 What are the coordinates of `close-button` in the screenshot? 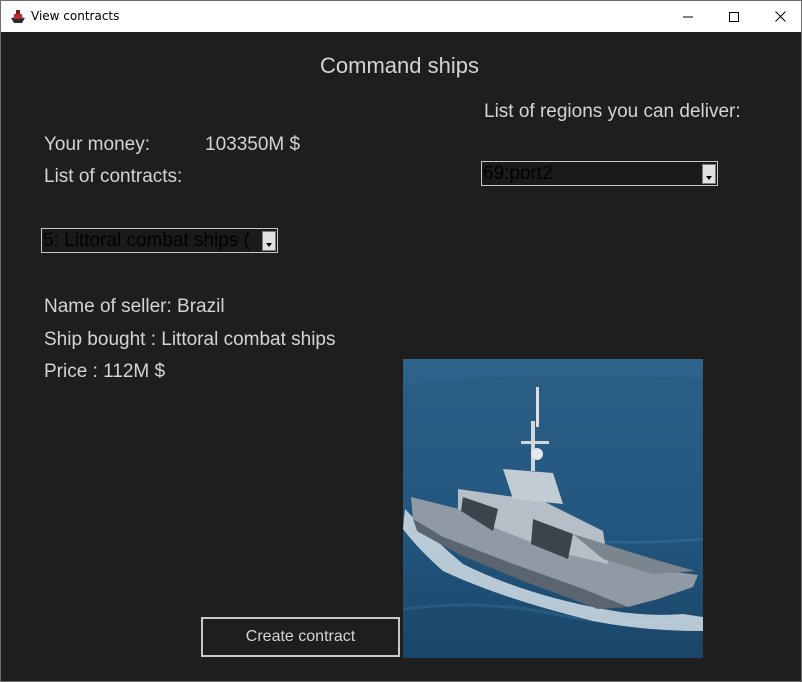 It's located at (779, 16).